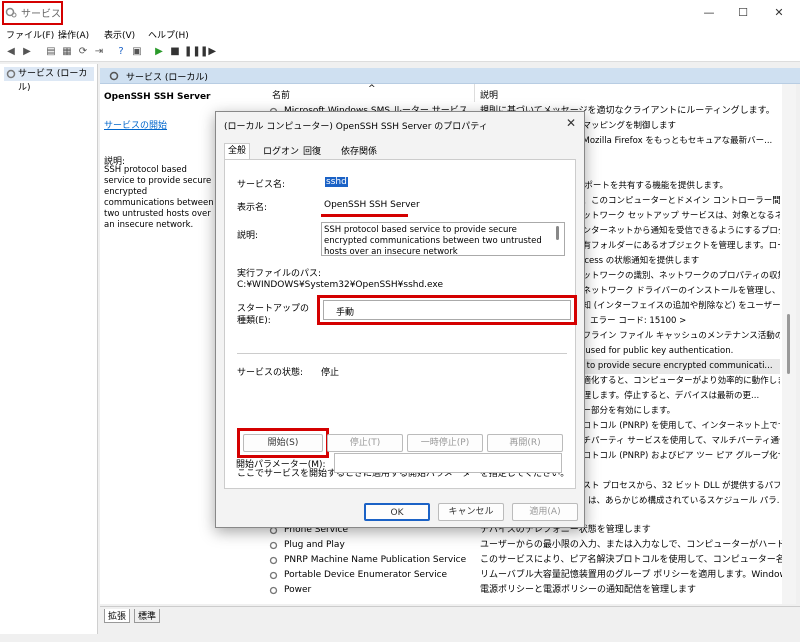 The image size is (800, 642). Describe the element at coordinates (445, 443) in the screenshot. I see `pause-button: 一時停止(P)` at that location.